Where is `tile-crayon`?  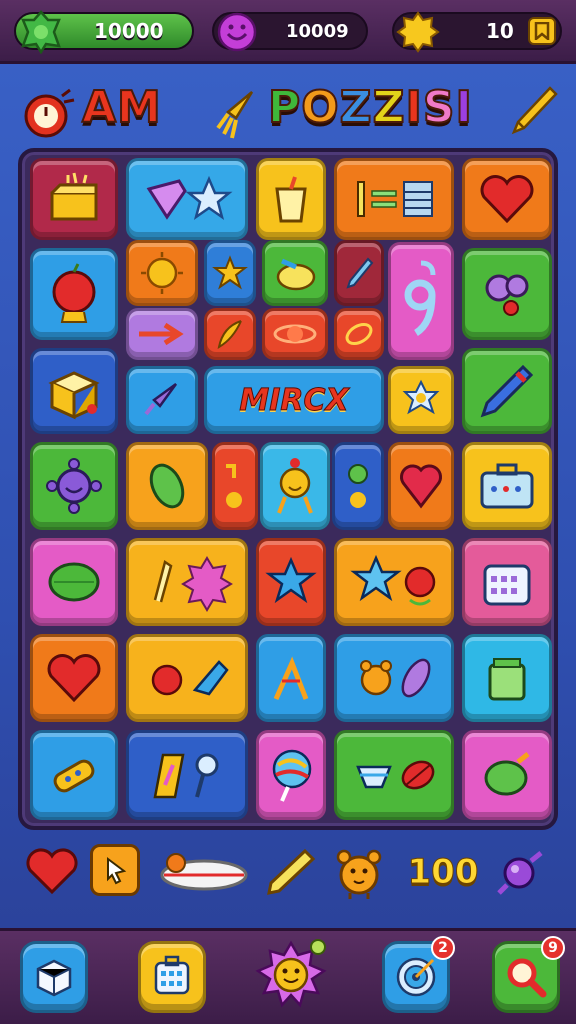
tile-crayon is located at coordinates (507, 391).